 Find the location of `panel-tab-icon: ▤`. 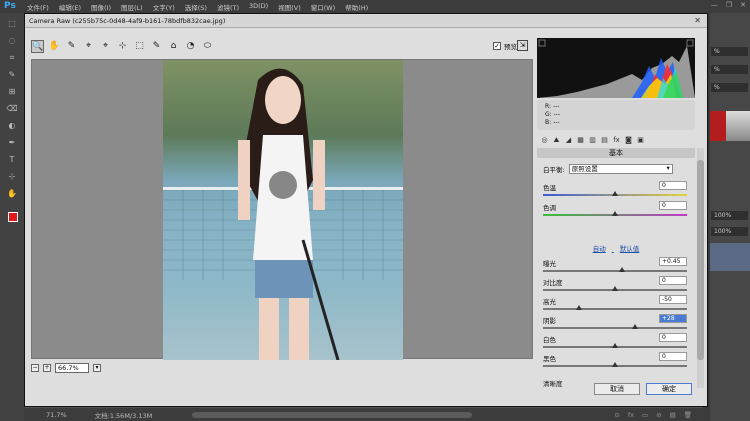

panel-tab-icon: ▤ is located at coordinates (604, 140).